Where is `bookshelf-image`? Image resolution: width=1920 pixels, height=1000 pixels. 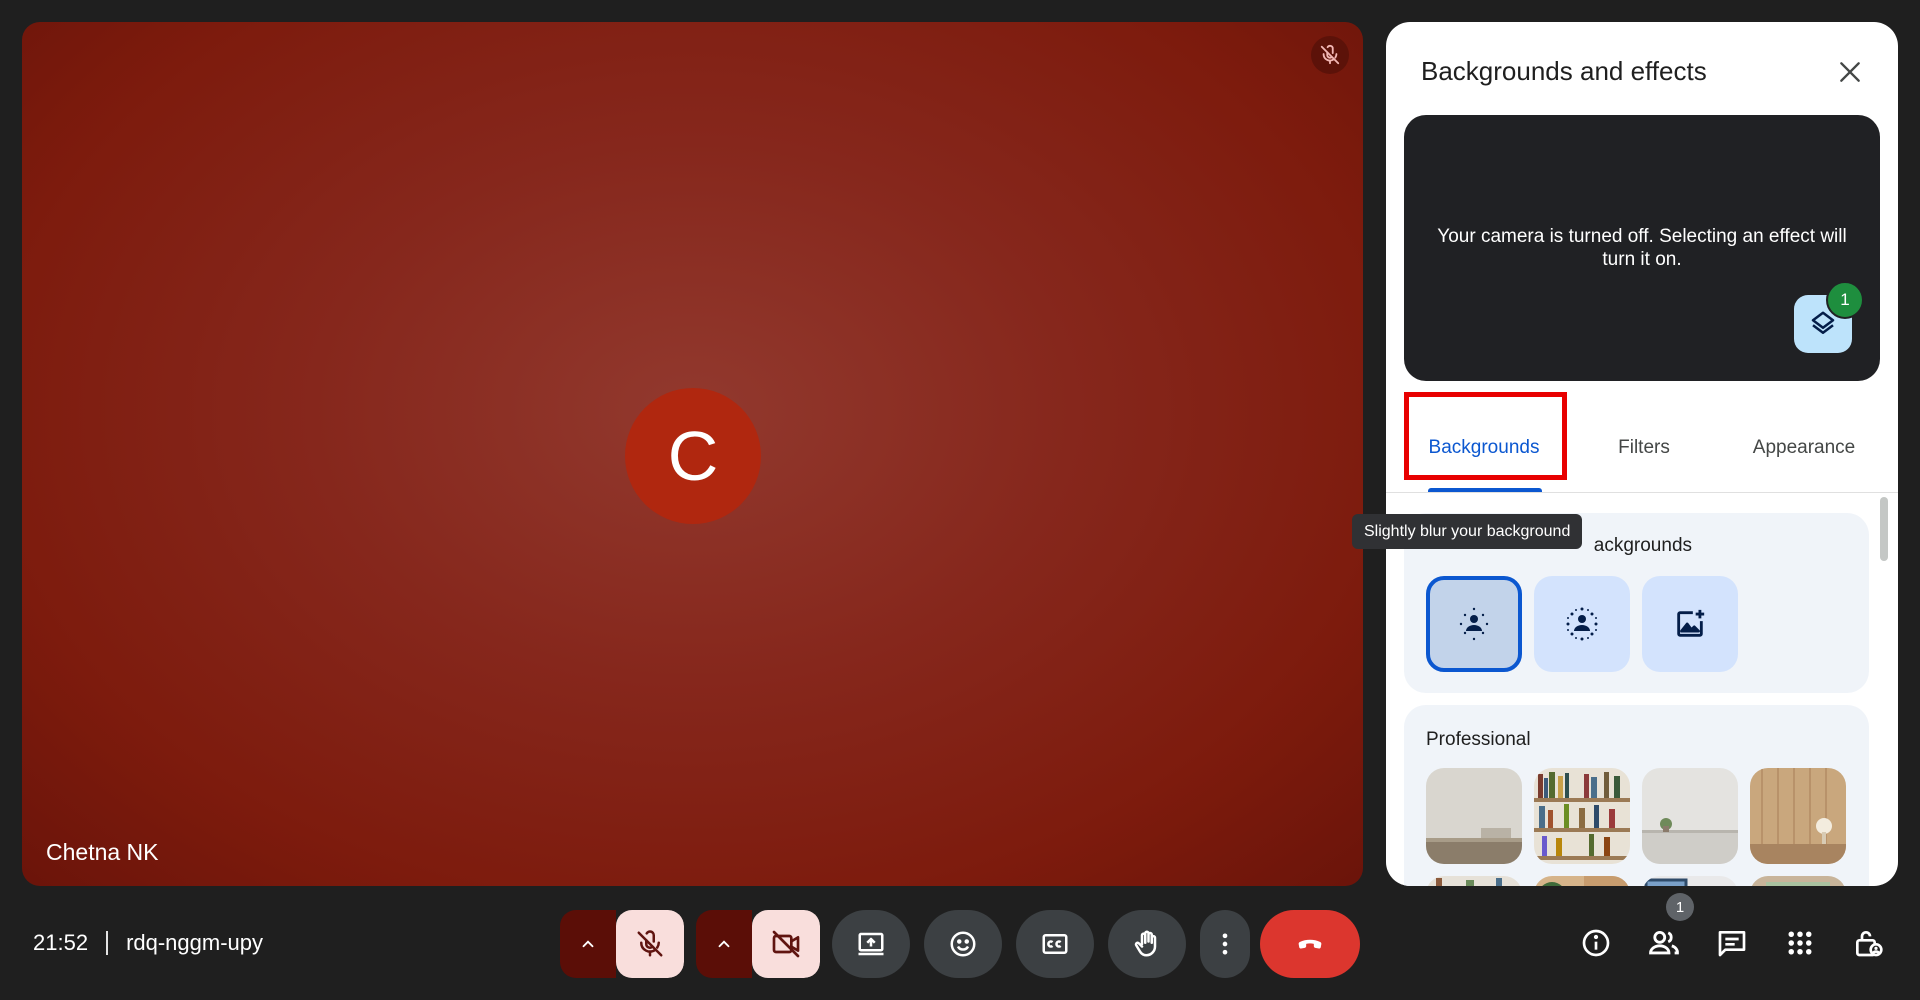
bookshelf-image is located at coordinates (1582, 816).